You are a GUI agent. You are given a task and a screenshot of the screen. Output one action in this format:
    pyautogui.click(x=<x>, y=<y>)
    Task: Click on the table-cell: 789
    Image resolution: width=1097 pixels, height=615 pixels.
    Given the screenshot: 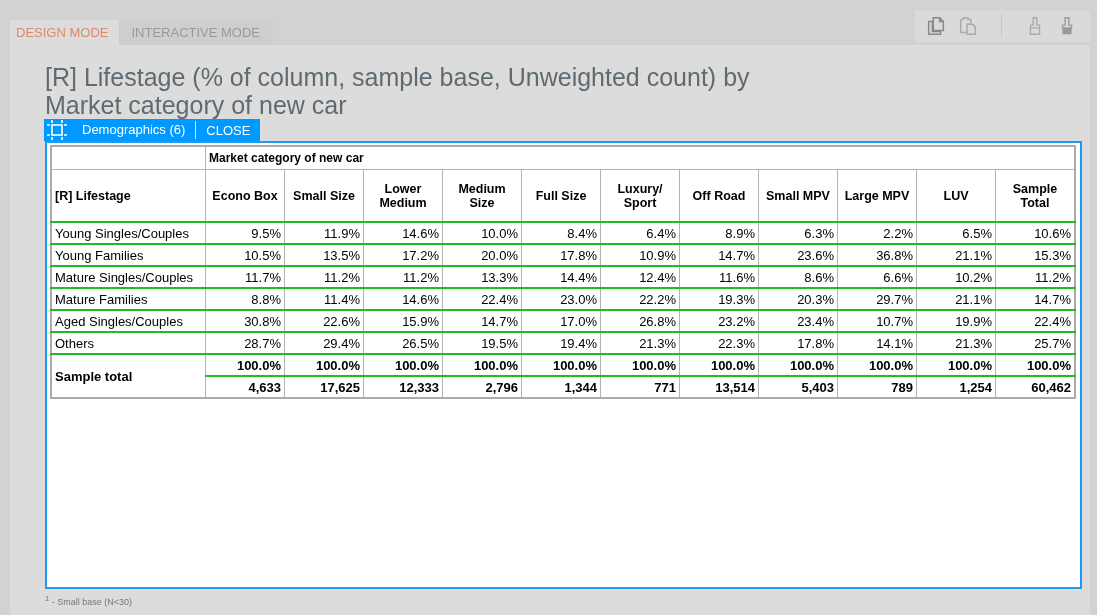 What is the action you would take?
    pyautogui.click(x=877, y=387)
    